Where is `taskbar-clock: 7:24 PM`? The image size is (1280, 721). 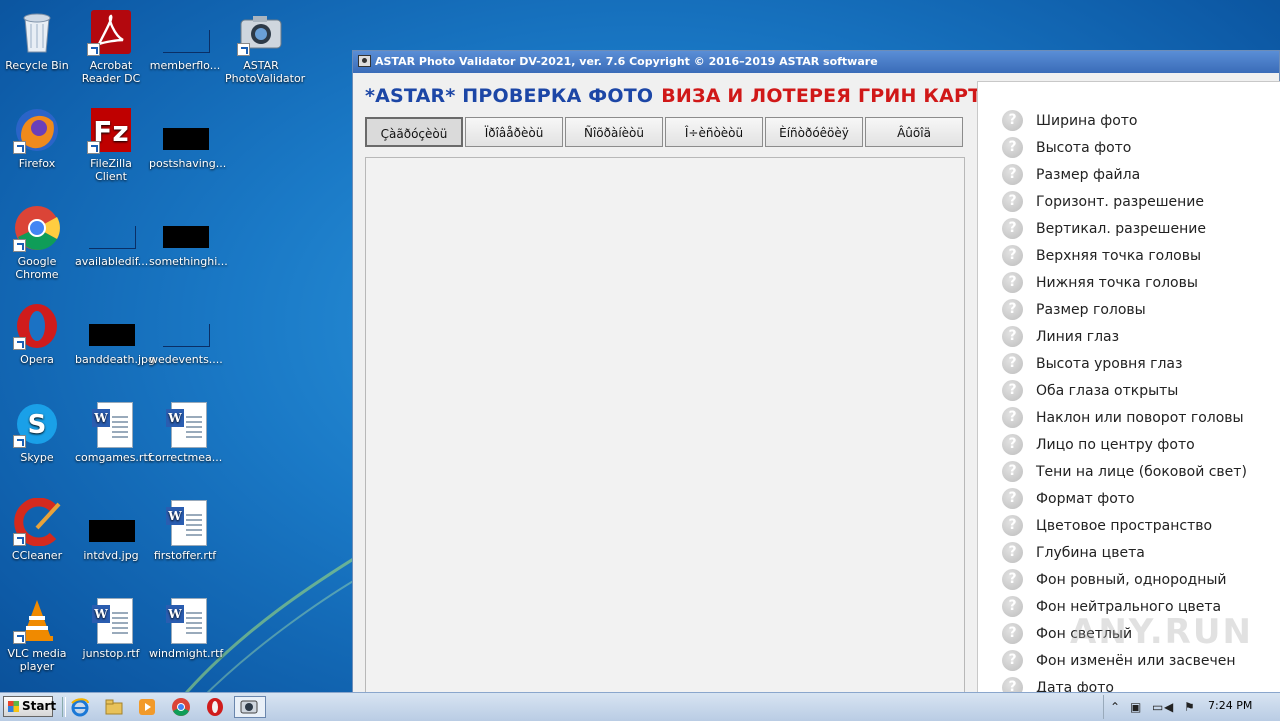 taskbar-clock: 7:24 PM is located at coordinates (1230, 705).